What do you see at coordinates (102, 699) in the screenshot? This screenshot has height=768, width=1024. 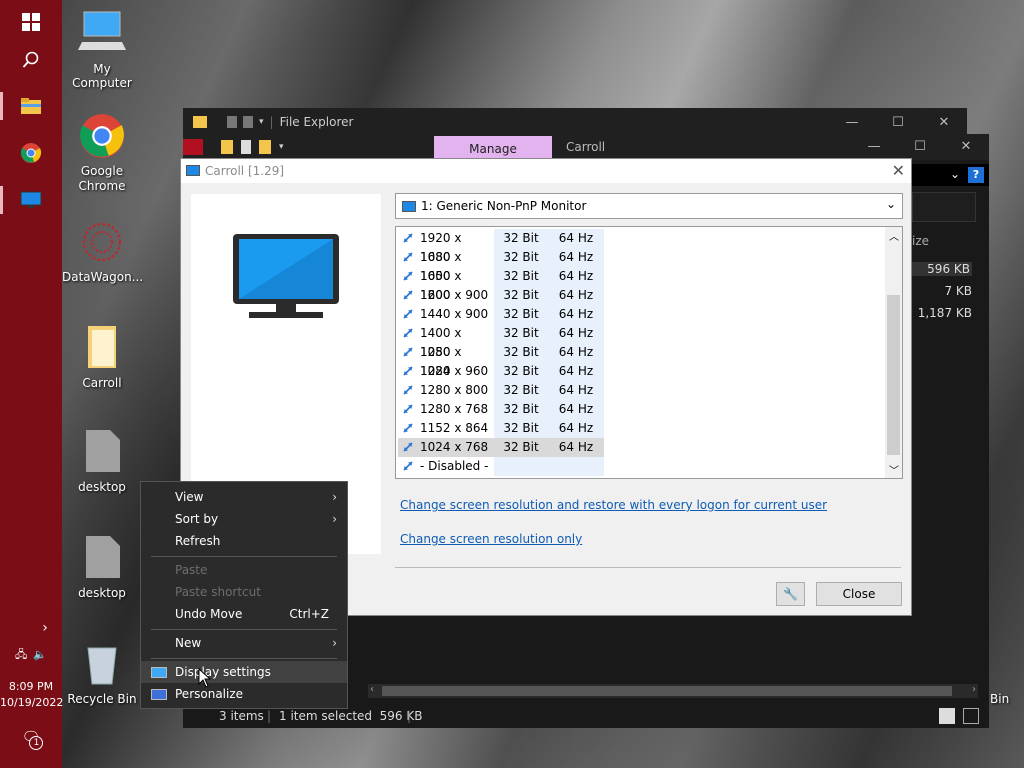 I see `desktop-icon-label: Recycle Bin` at bounding box center [102, 699].